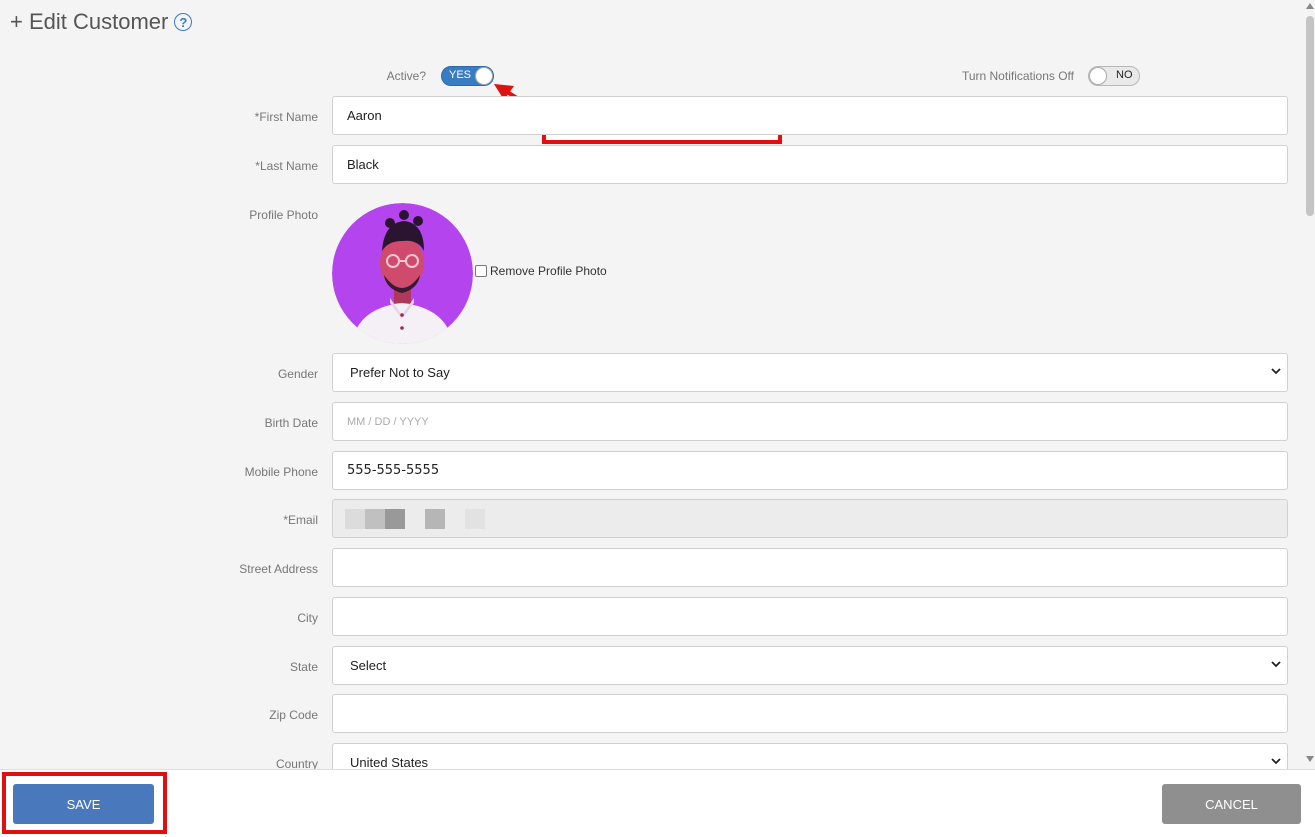  Describe the element at coordinates (1309, 384) in the screenshot. I see `vertical-scrollbar` at that location.